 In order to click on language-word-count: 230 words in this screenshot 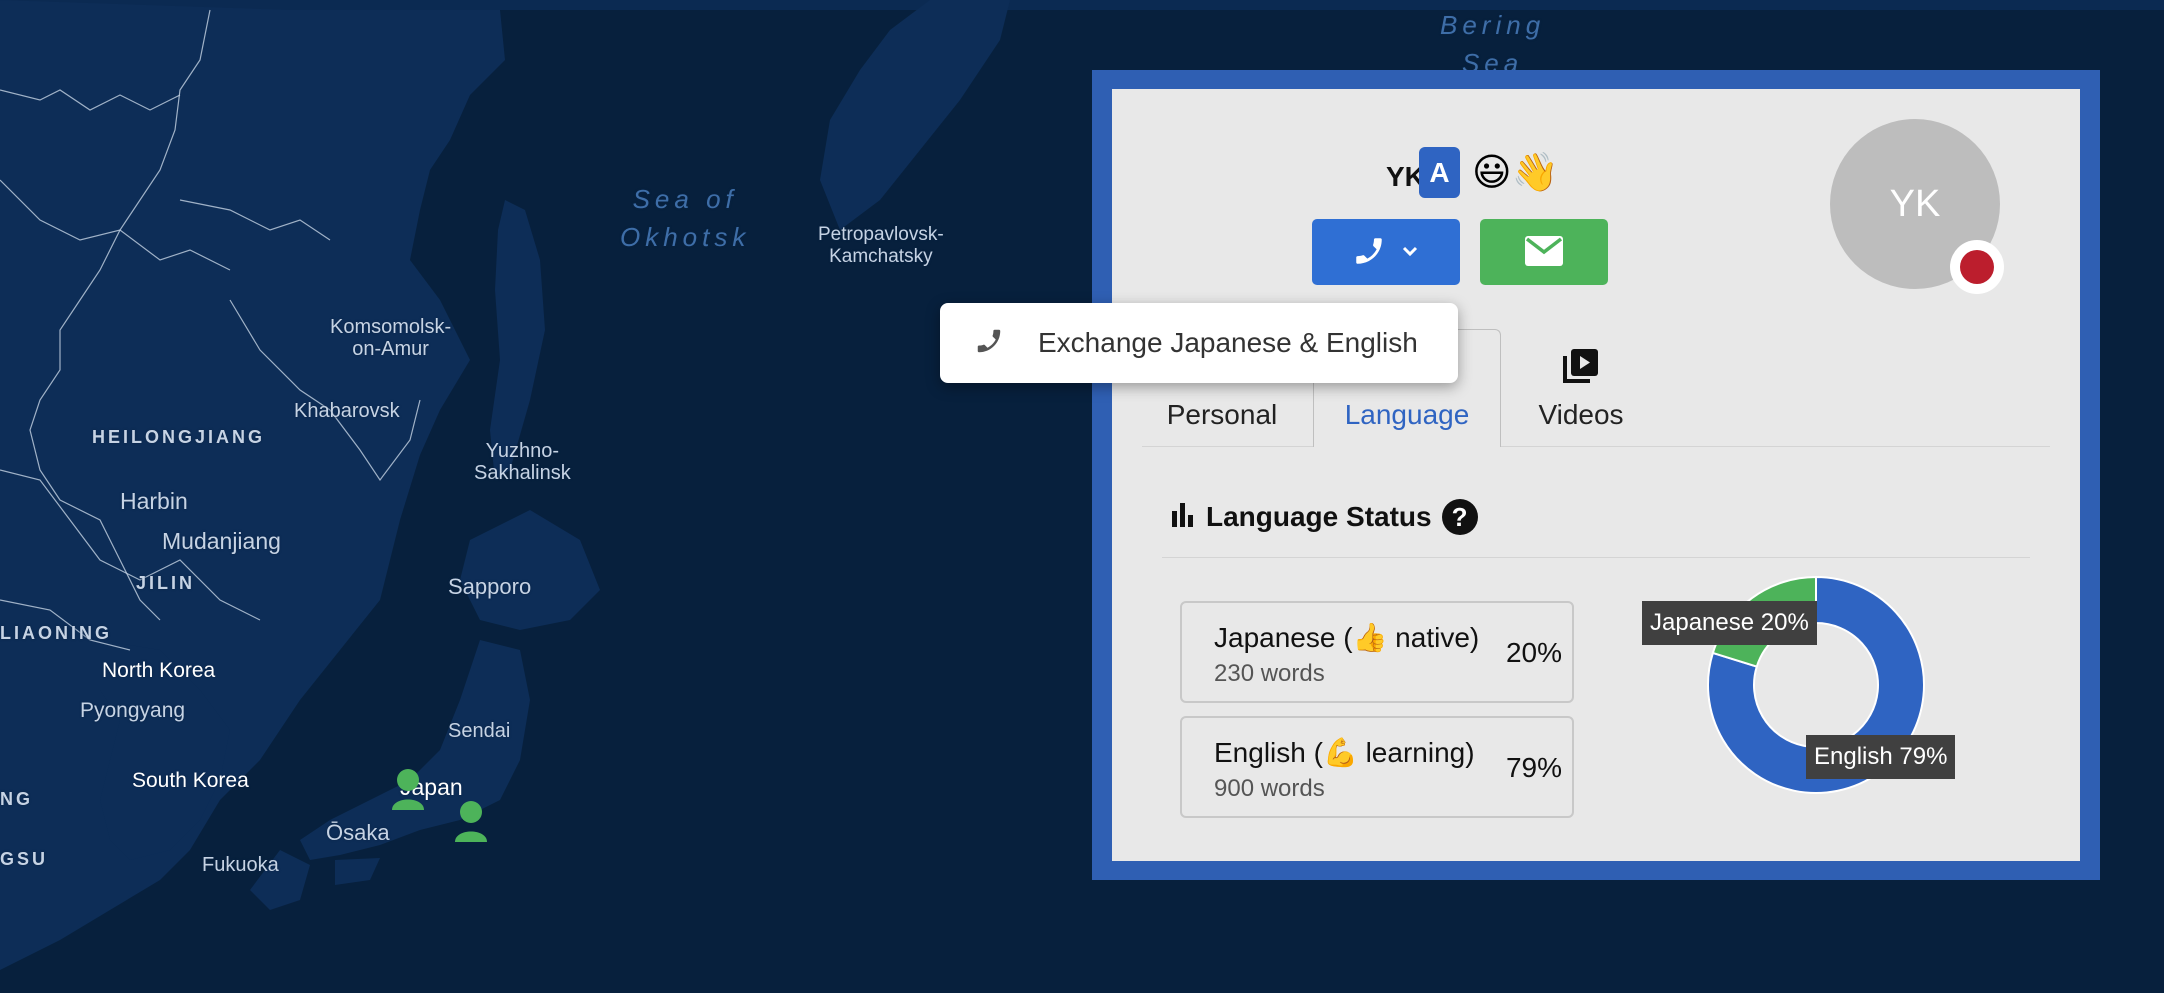, I will do `click(1269, 673)`.